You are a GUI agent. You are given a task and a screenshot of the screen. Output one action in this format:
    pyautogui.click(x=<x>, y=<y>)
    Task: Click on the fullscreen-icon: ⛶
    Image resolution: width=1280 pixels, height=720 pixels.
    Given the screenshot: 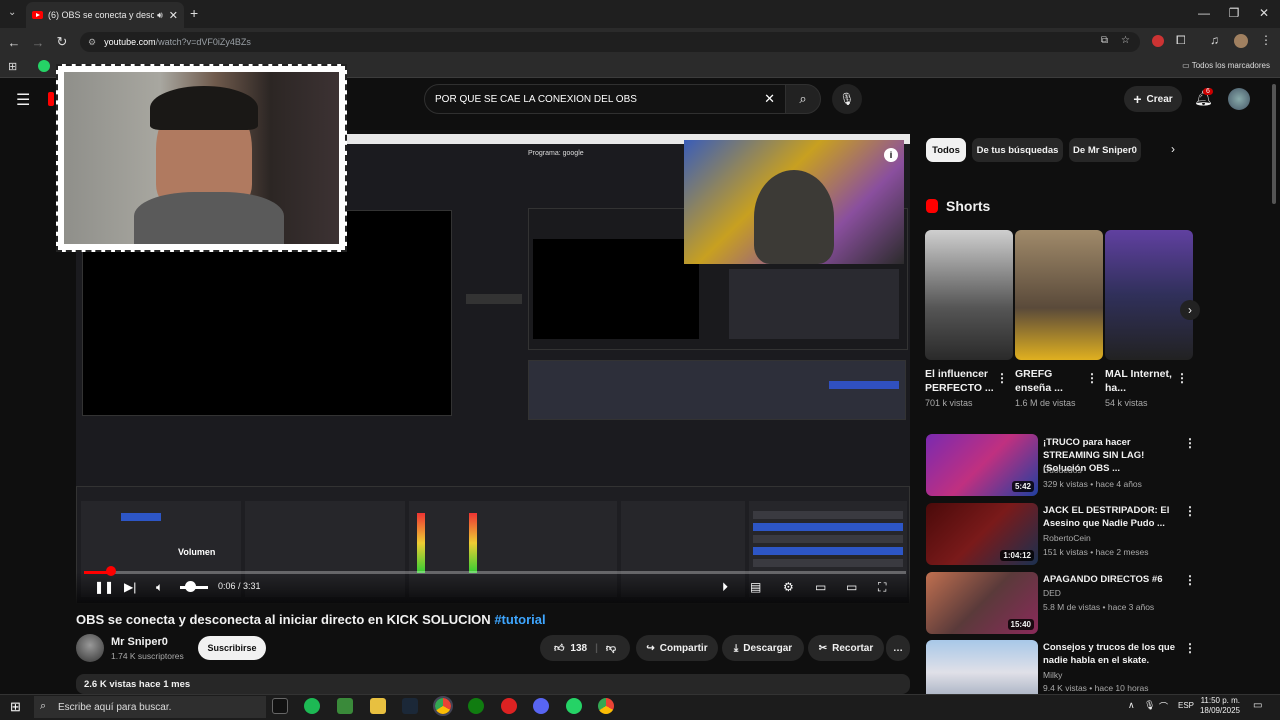 What is the action you would take?
    pyautogui.click(x=882, y=587)
    